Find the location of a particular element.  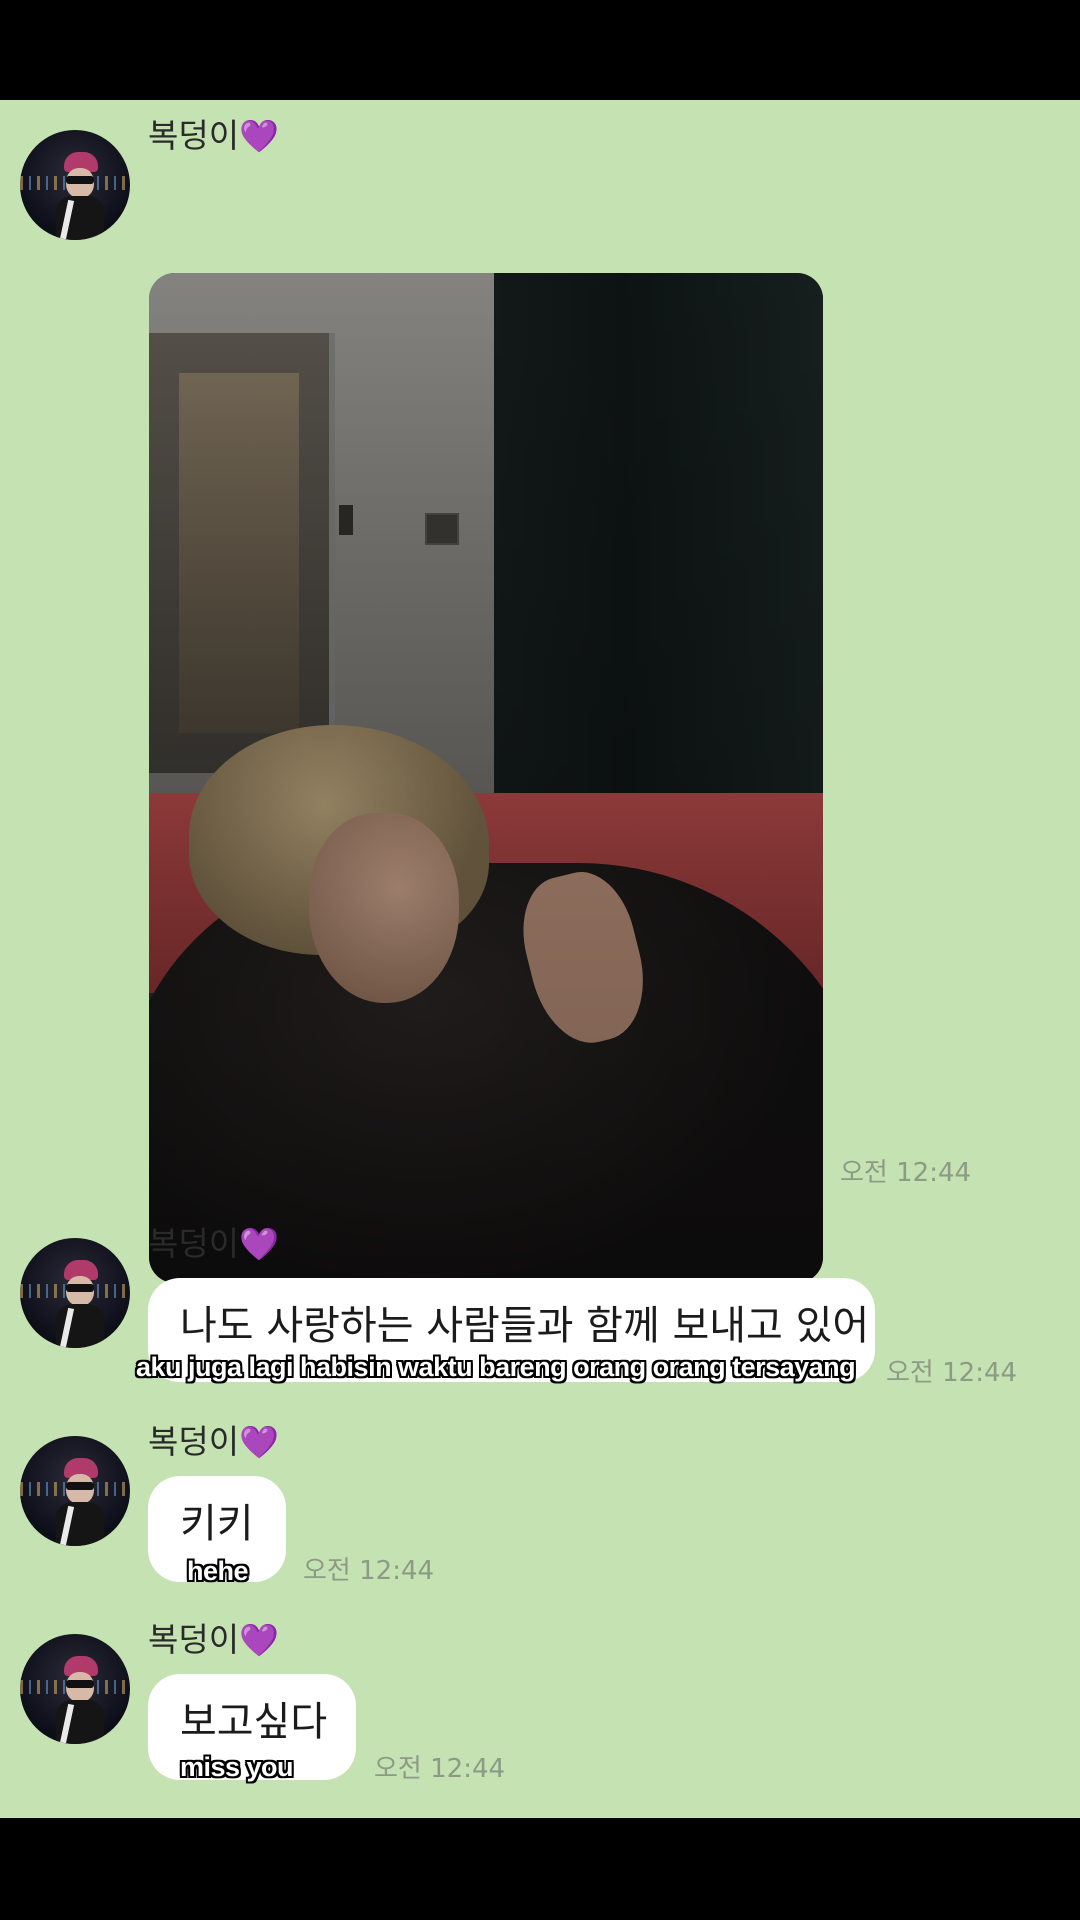

message-text: 나도 사랑하는 사람들과 함께 보내고 있어 is located at coordinates (525, 1326).